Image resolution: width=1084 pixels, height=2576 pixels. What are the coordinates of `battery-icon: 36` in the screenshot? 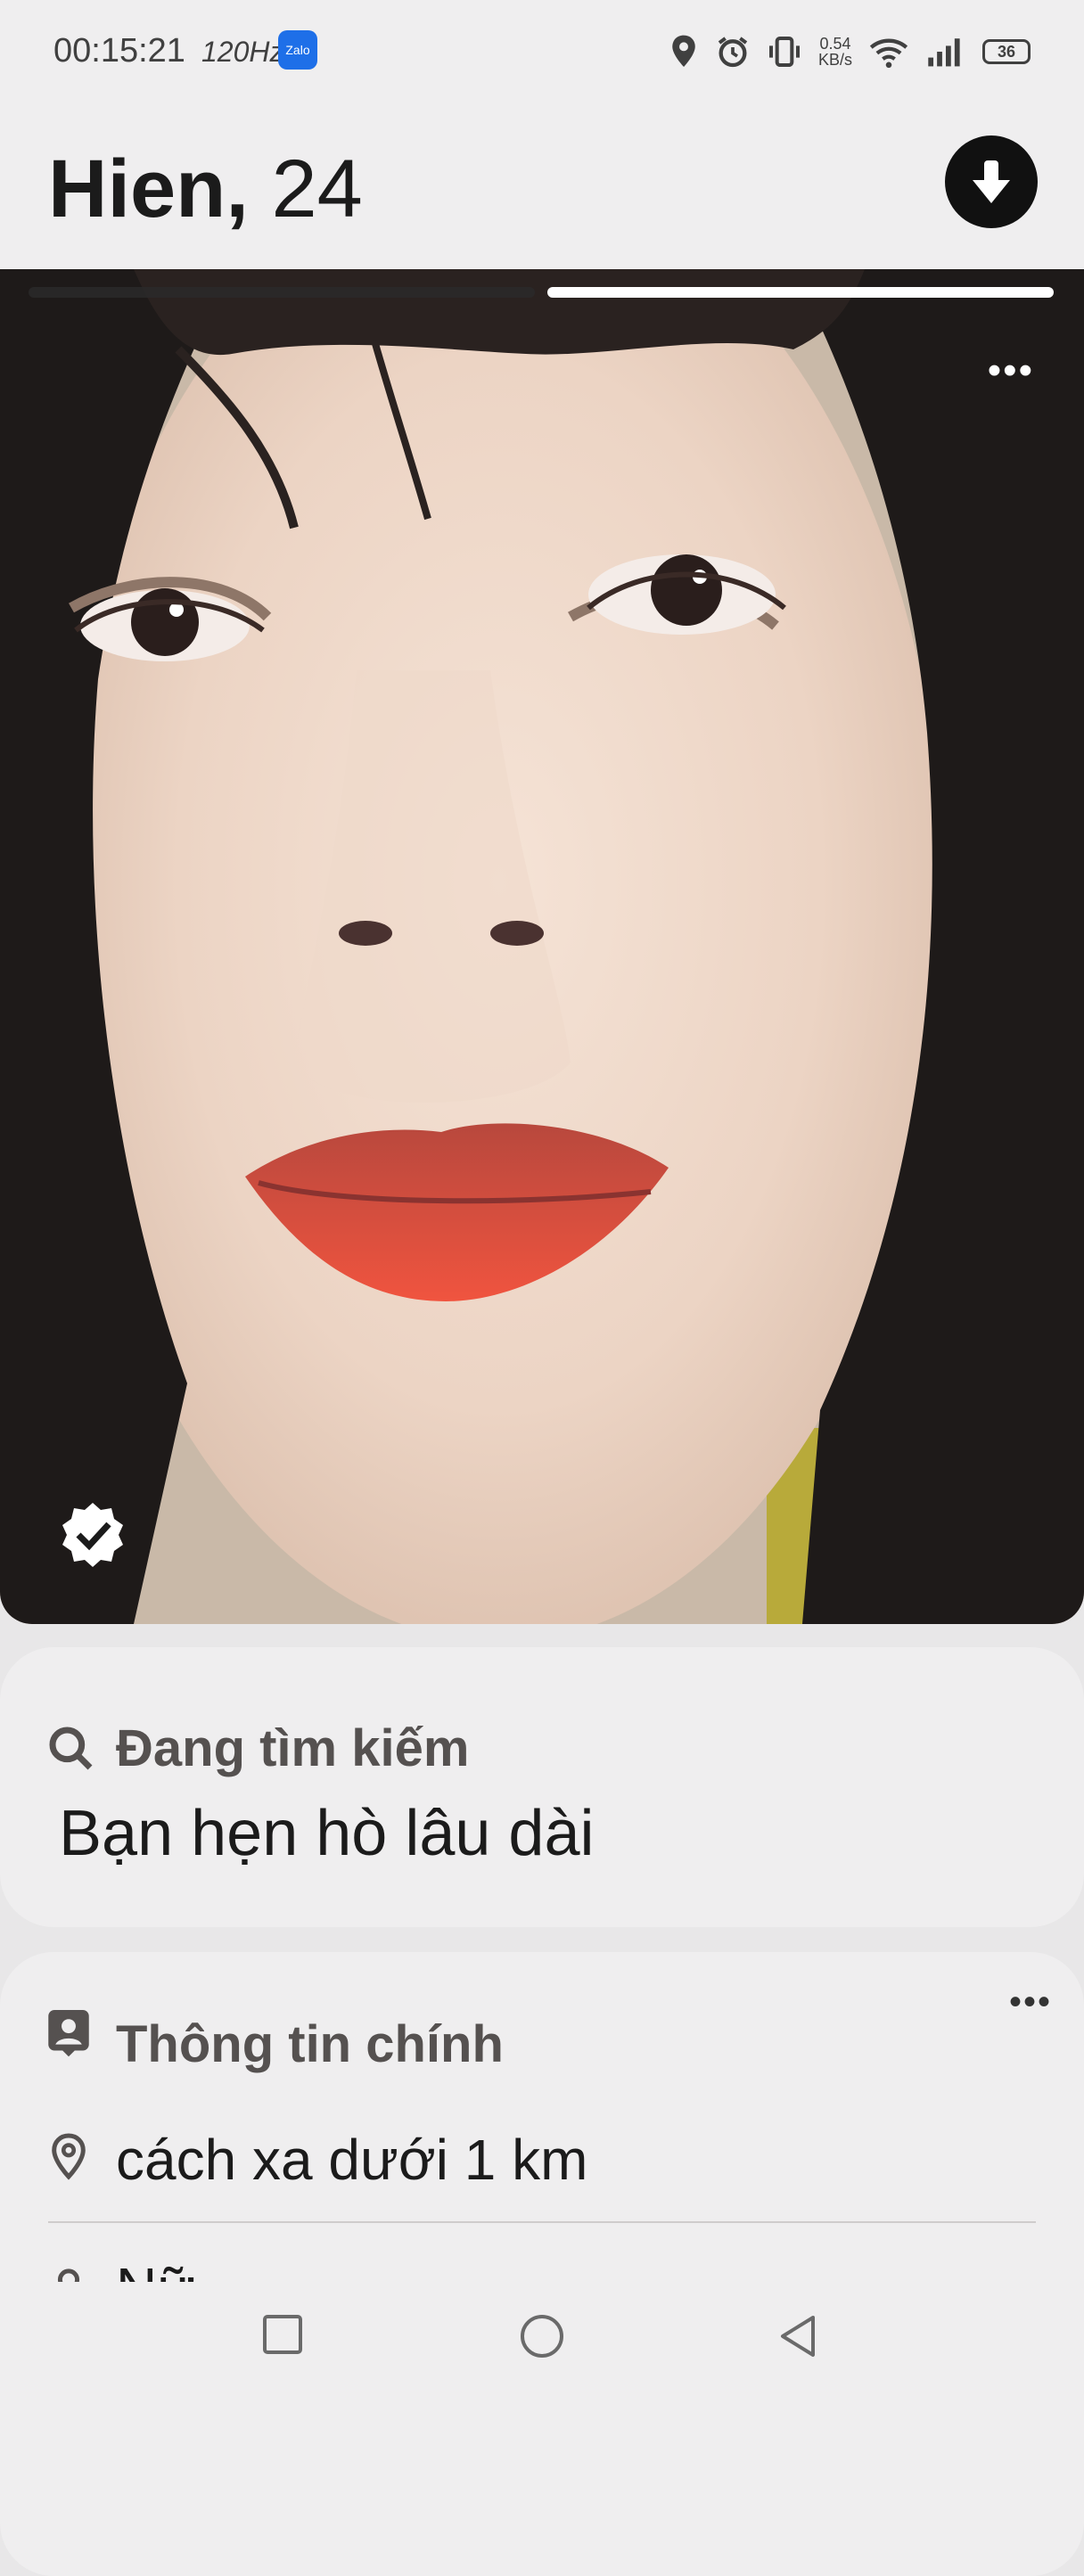 It's located at (1006, 51).